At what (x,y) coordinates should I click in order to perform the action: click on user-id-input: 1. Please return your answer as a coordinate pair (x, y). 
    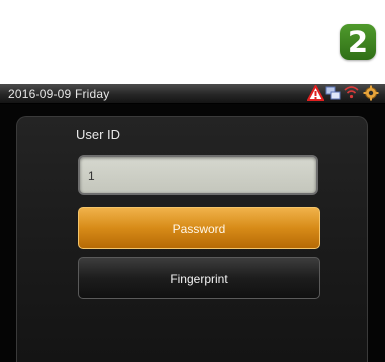
    Looking at the image, I should click on (198, 175).